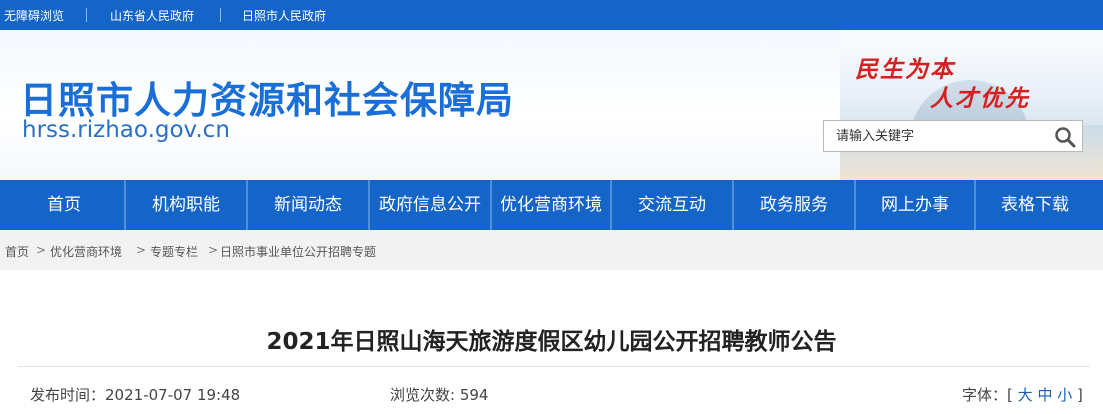 This screenshot has width=1103, height=414. What do you see at coordinates (430, 205) in the screenshot?
I see `nav-gov-info: 政府信息公开` at bounding box center [430, 205].